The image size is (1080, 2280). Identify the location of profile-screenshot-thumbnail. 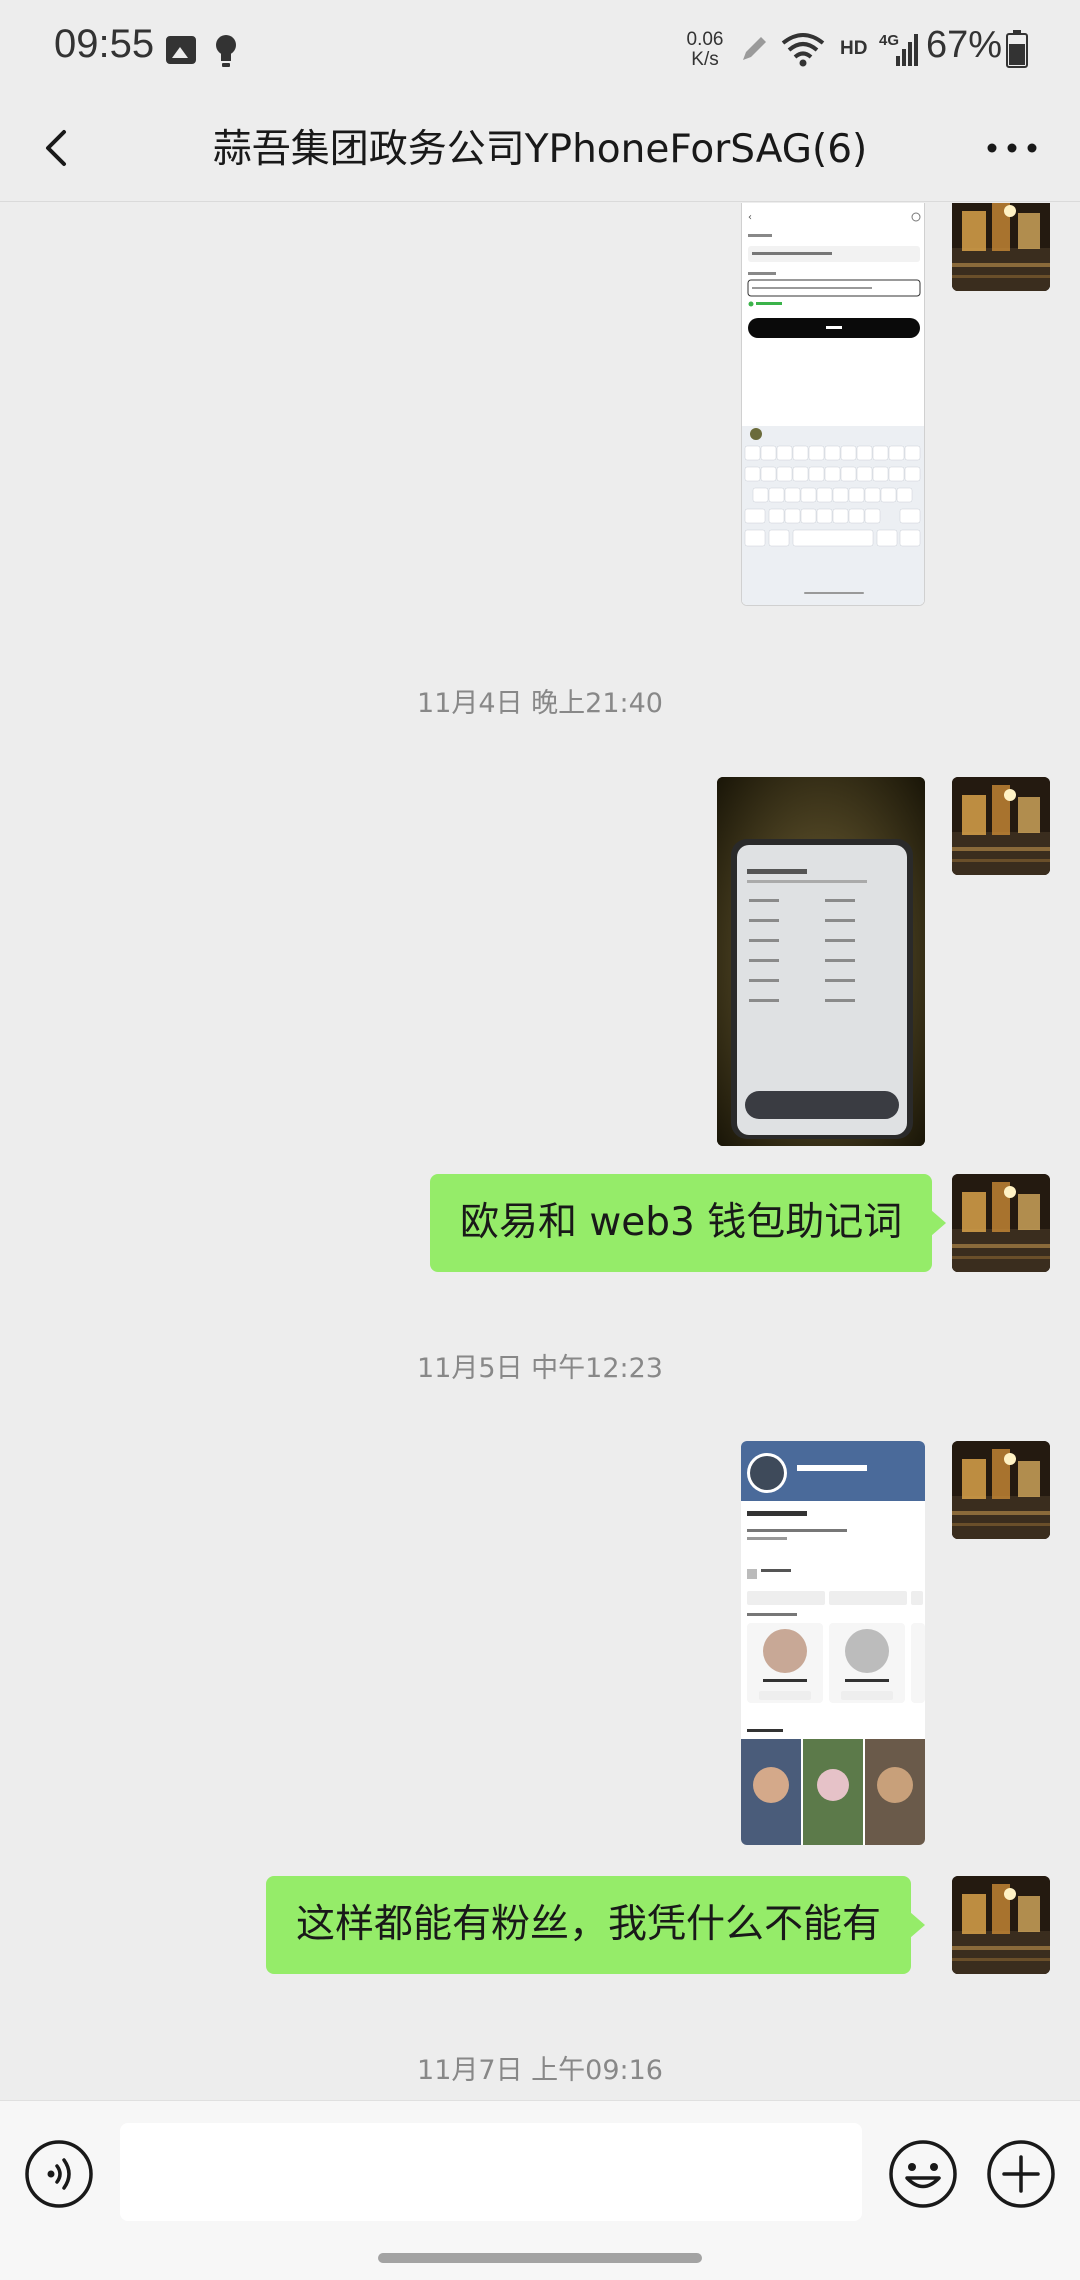
(833, 1643).